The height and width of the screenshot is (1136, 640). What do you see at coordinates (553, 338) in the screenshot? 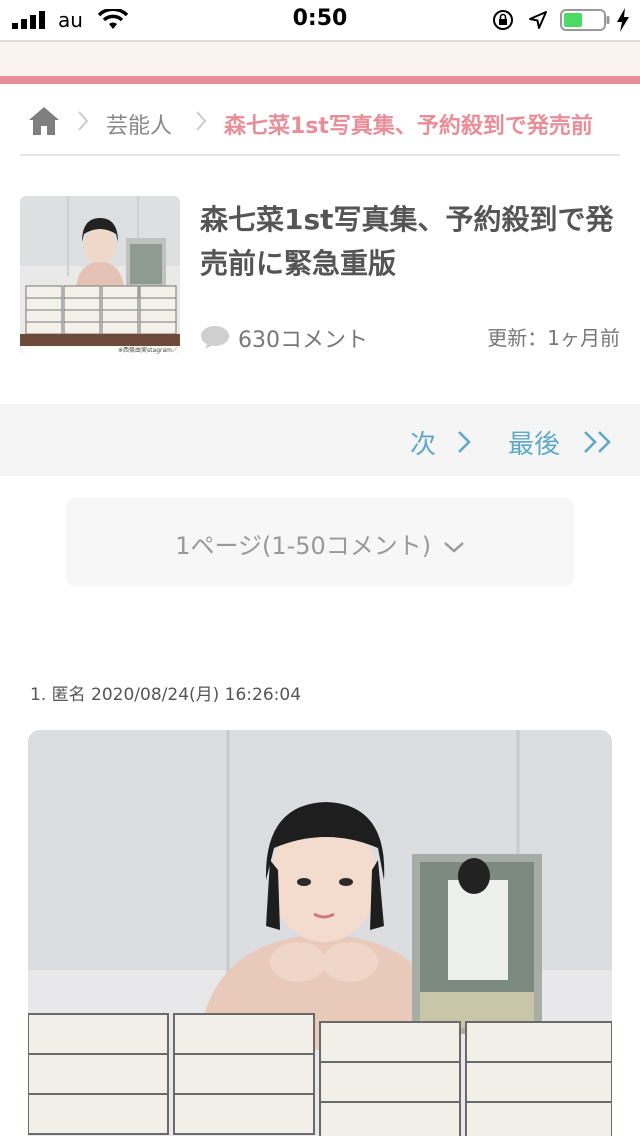
I see `updated-time: 更新：1ヶ月前` at bounding box center [553, 338].